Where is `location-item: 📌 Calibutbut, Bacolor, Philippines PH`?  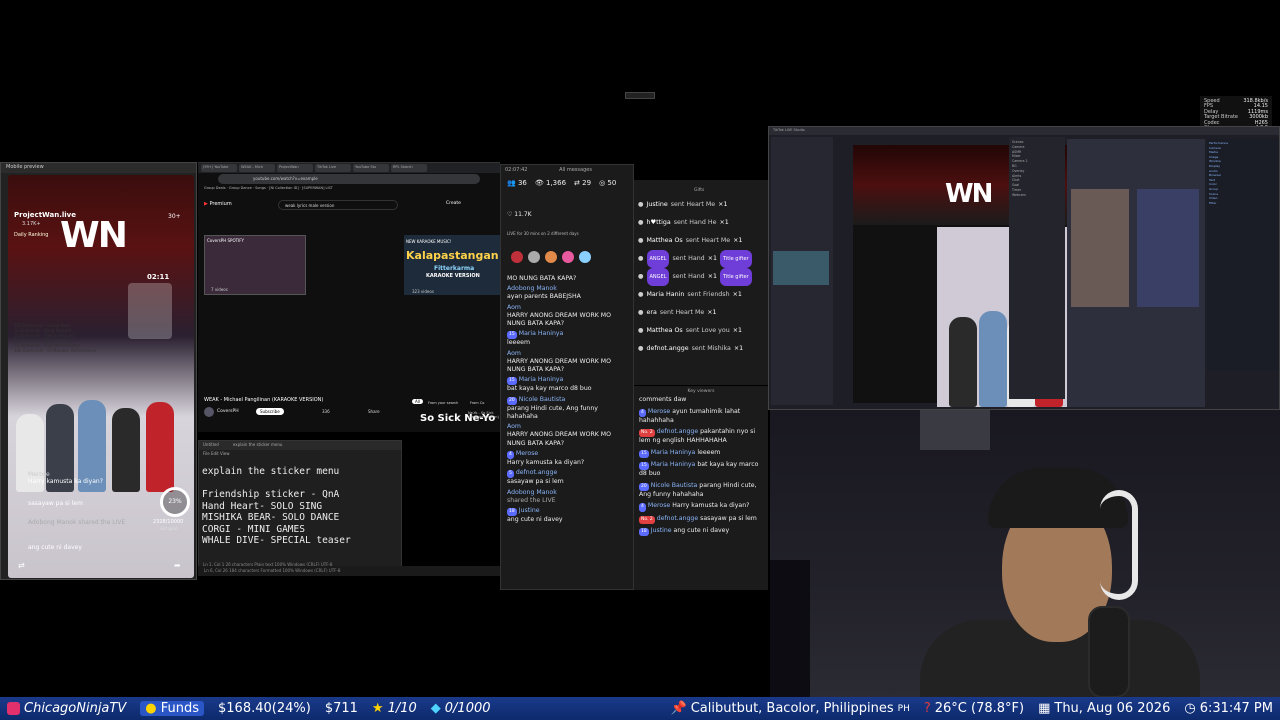 location-item: 📌 Calibutbut, Bacolor, Philippines PH is located at coordinates (790, 708).